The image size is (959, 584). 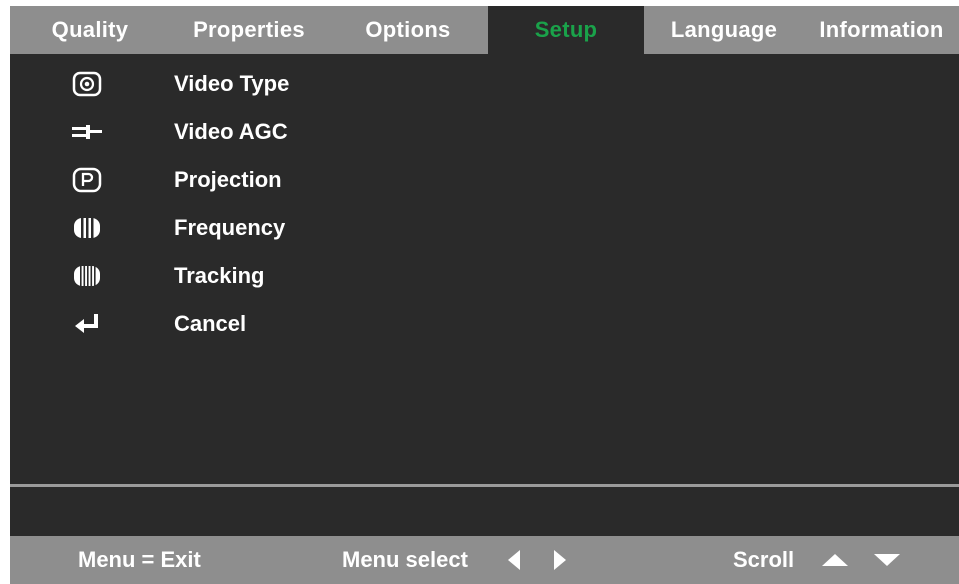 What do you see at coordinates (484, 84) in the screenshot?
I see `menu-item-video-type: Video Type` at bounding box center [484, 84].